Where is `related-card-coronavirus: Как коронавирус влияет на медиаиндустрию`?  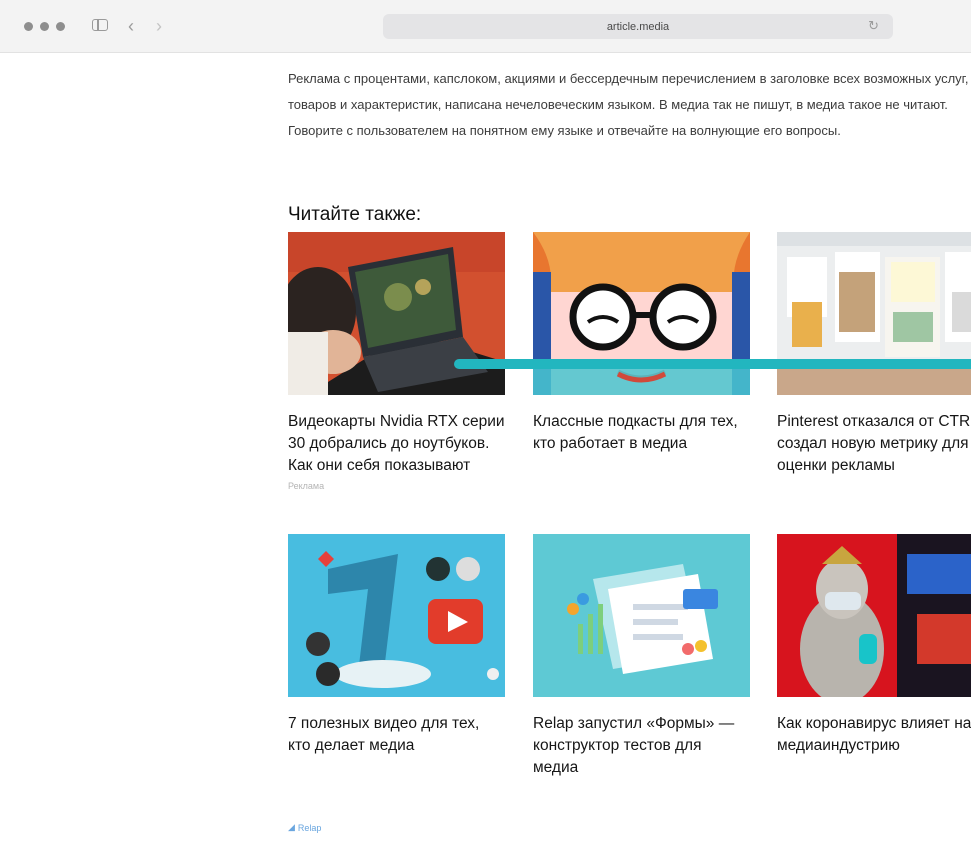
related-card-coronavirus: Как коронавирус влияет на медиаиндустрию is located at coordinates (874, 645).